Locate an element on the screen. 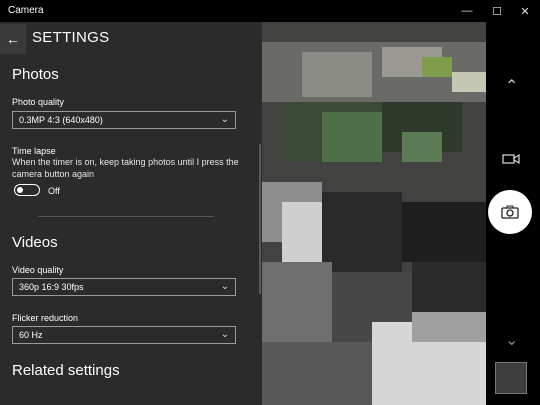 This screenshot has height=405, width=540. close-button: ✕ is located at coordinates (525, 11).